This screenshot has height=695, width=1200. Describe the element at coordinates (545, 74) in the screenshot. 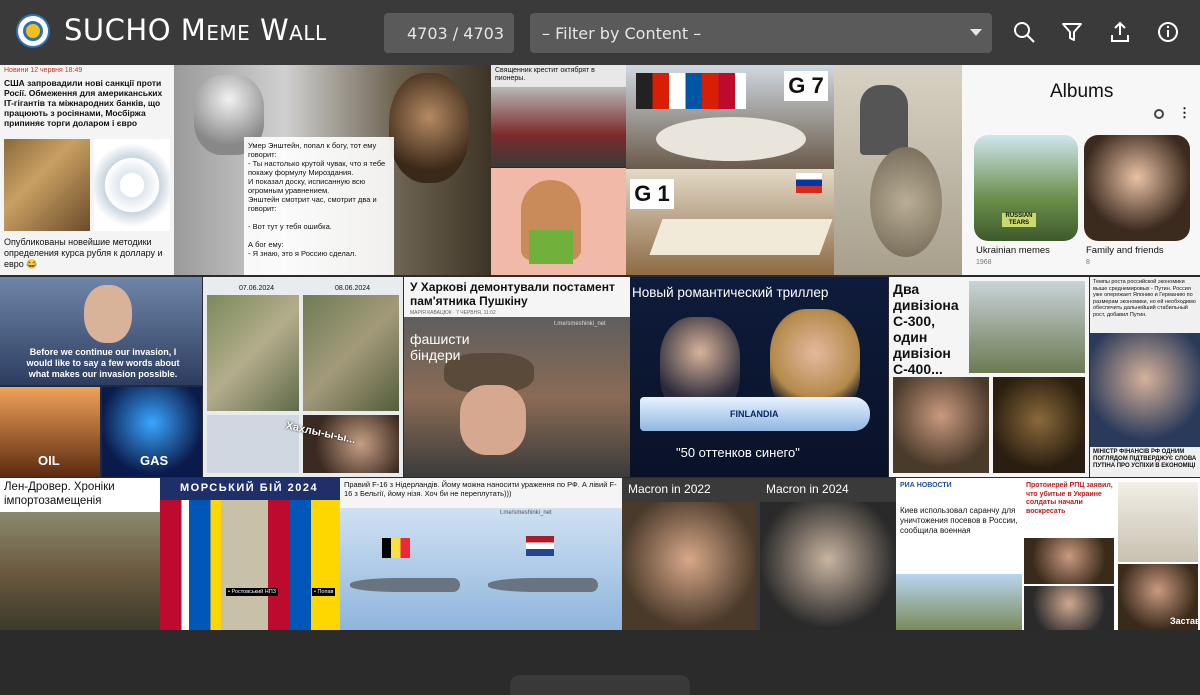

I see `tile-caption: Священник крестит октябрят в пионеры.` at that location.